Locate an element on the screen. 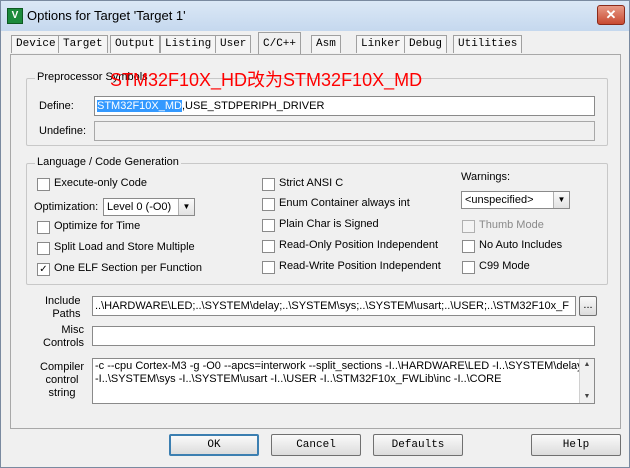 The image size is (630, 468). defaults-button: Defaults is located at coordinates (418, 445).